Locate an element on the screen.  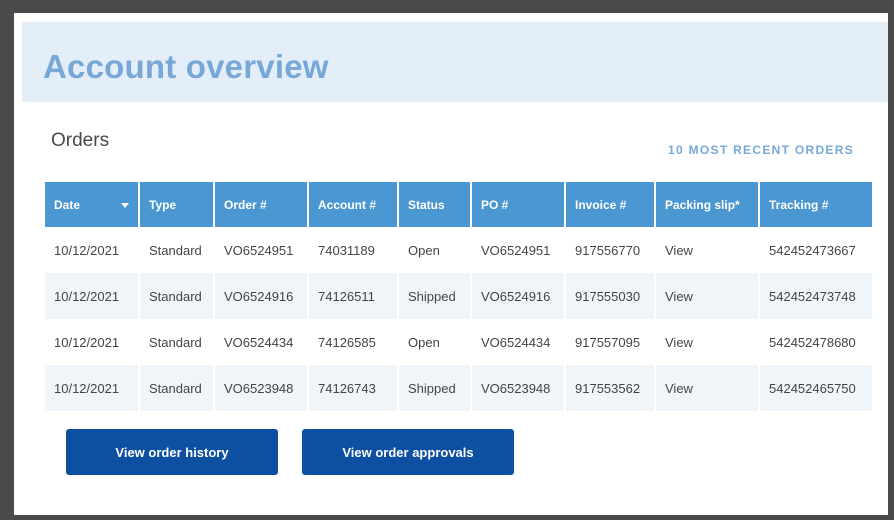
cell-account: 74031189 is located at coordinates (354, 250).